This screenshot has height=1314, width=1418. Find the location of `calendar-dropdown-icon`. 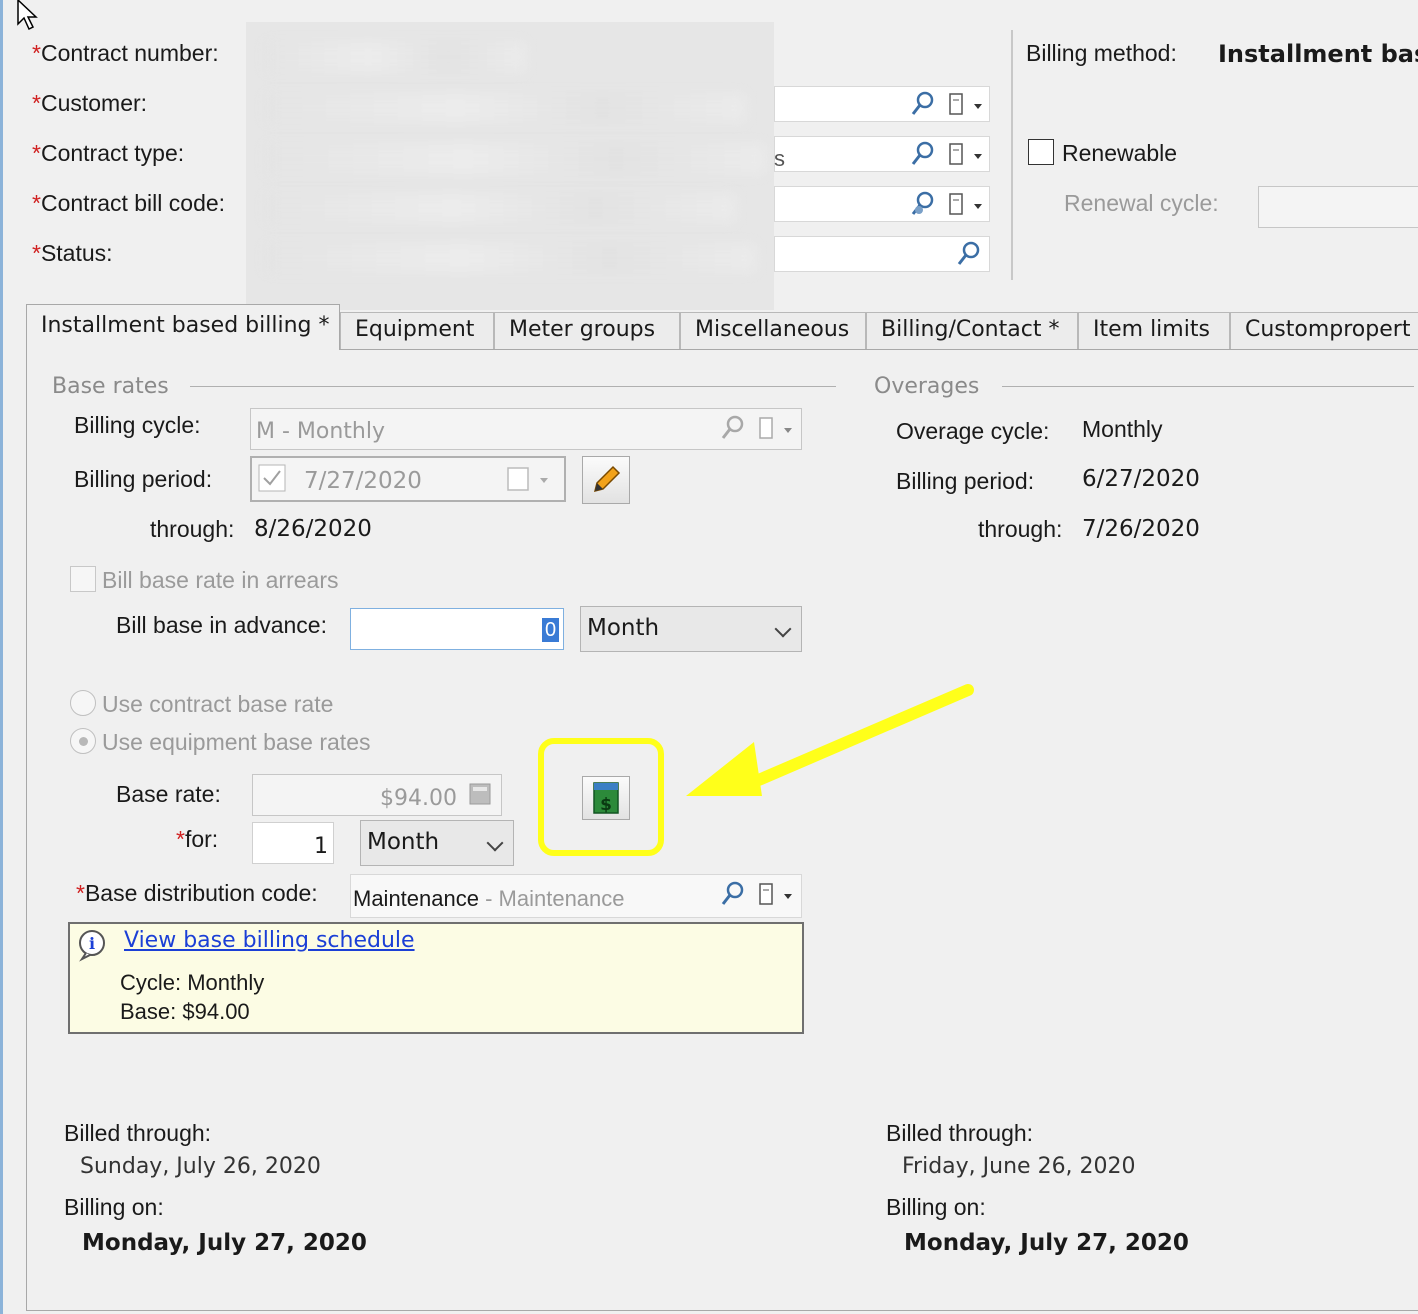

calendar-dropdown-icon is located at coordinates (527, 479).